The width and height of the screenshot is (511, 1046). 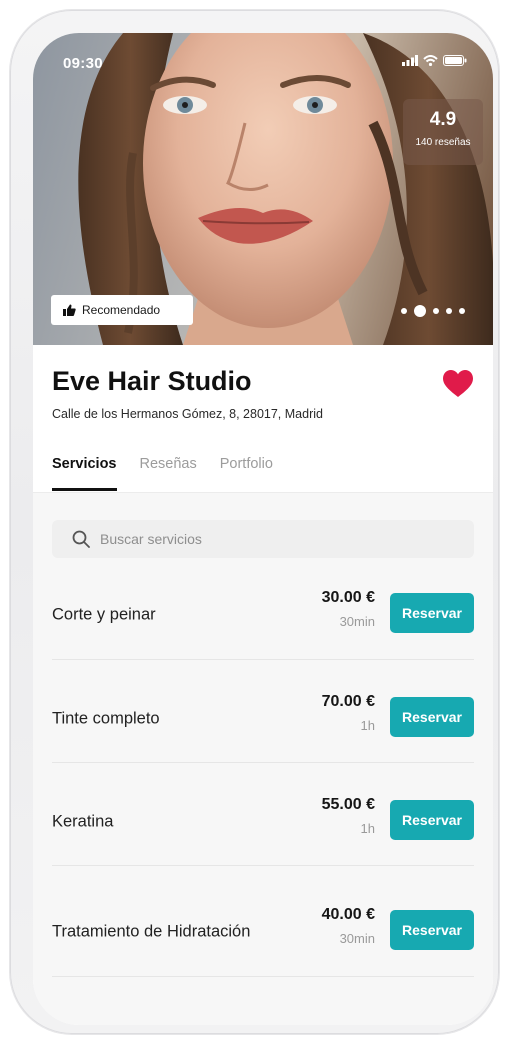 I want to click on search-input, so click(x=260, y=539).